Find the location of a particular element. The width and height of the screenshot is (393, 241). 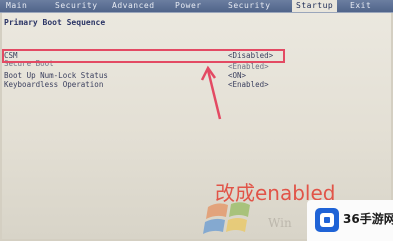

tab-power: Power is located at coordinates (188, 5).